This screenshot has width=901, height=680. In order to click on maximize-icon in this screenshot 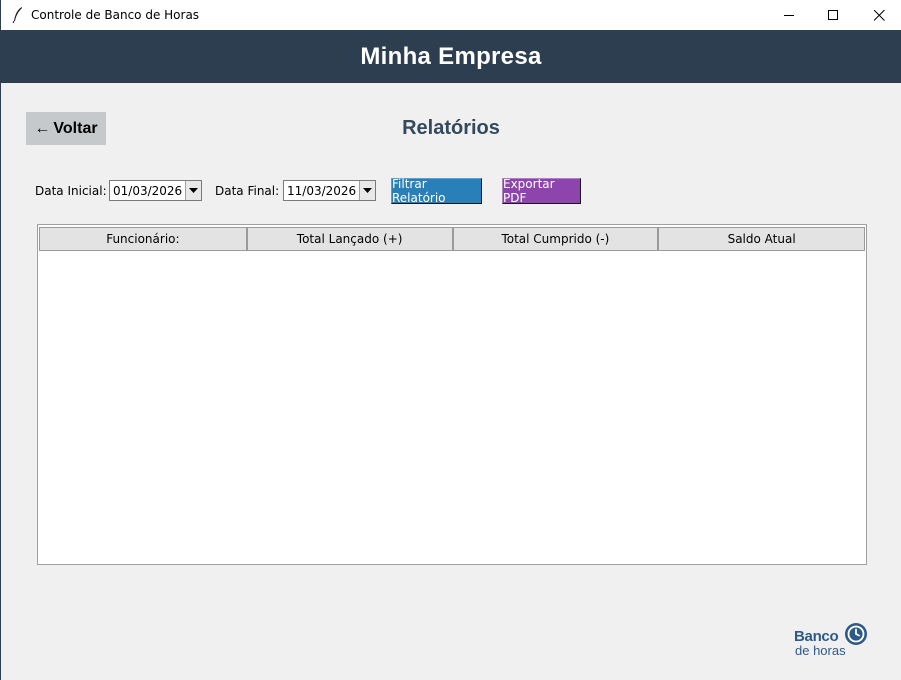, I will do `click(832, 14)`.